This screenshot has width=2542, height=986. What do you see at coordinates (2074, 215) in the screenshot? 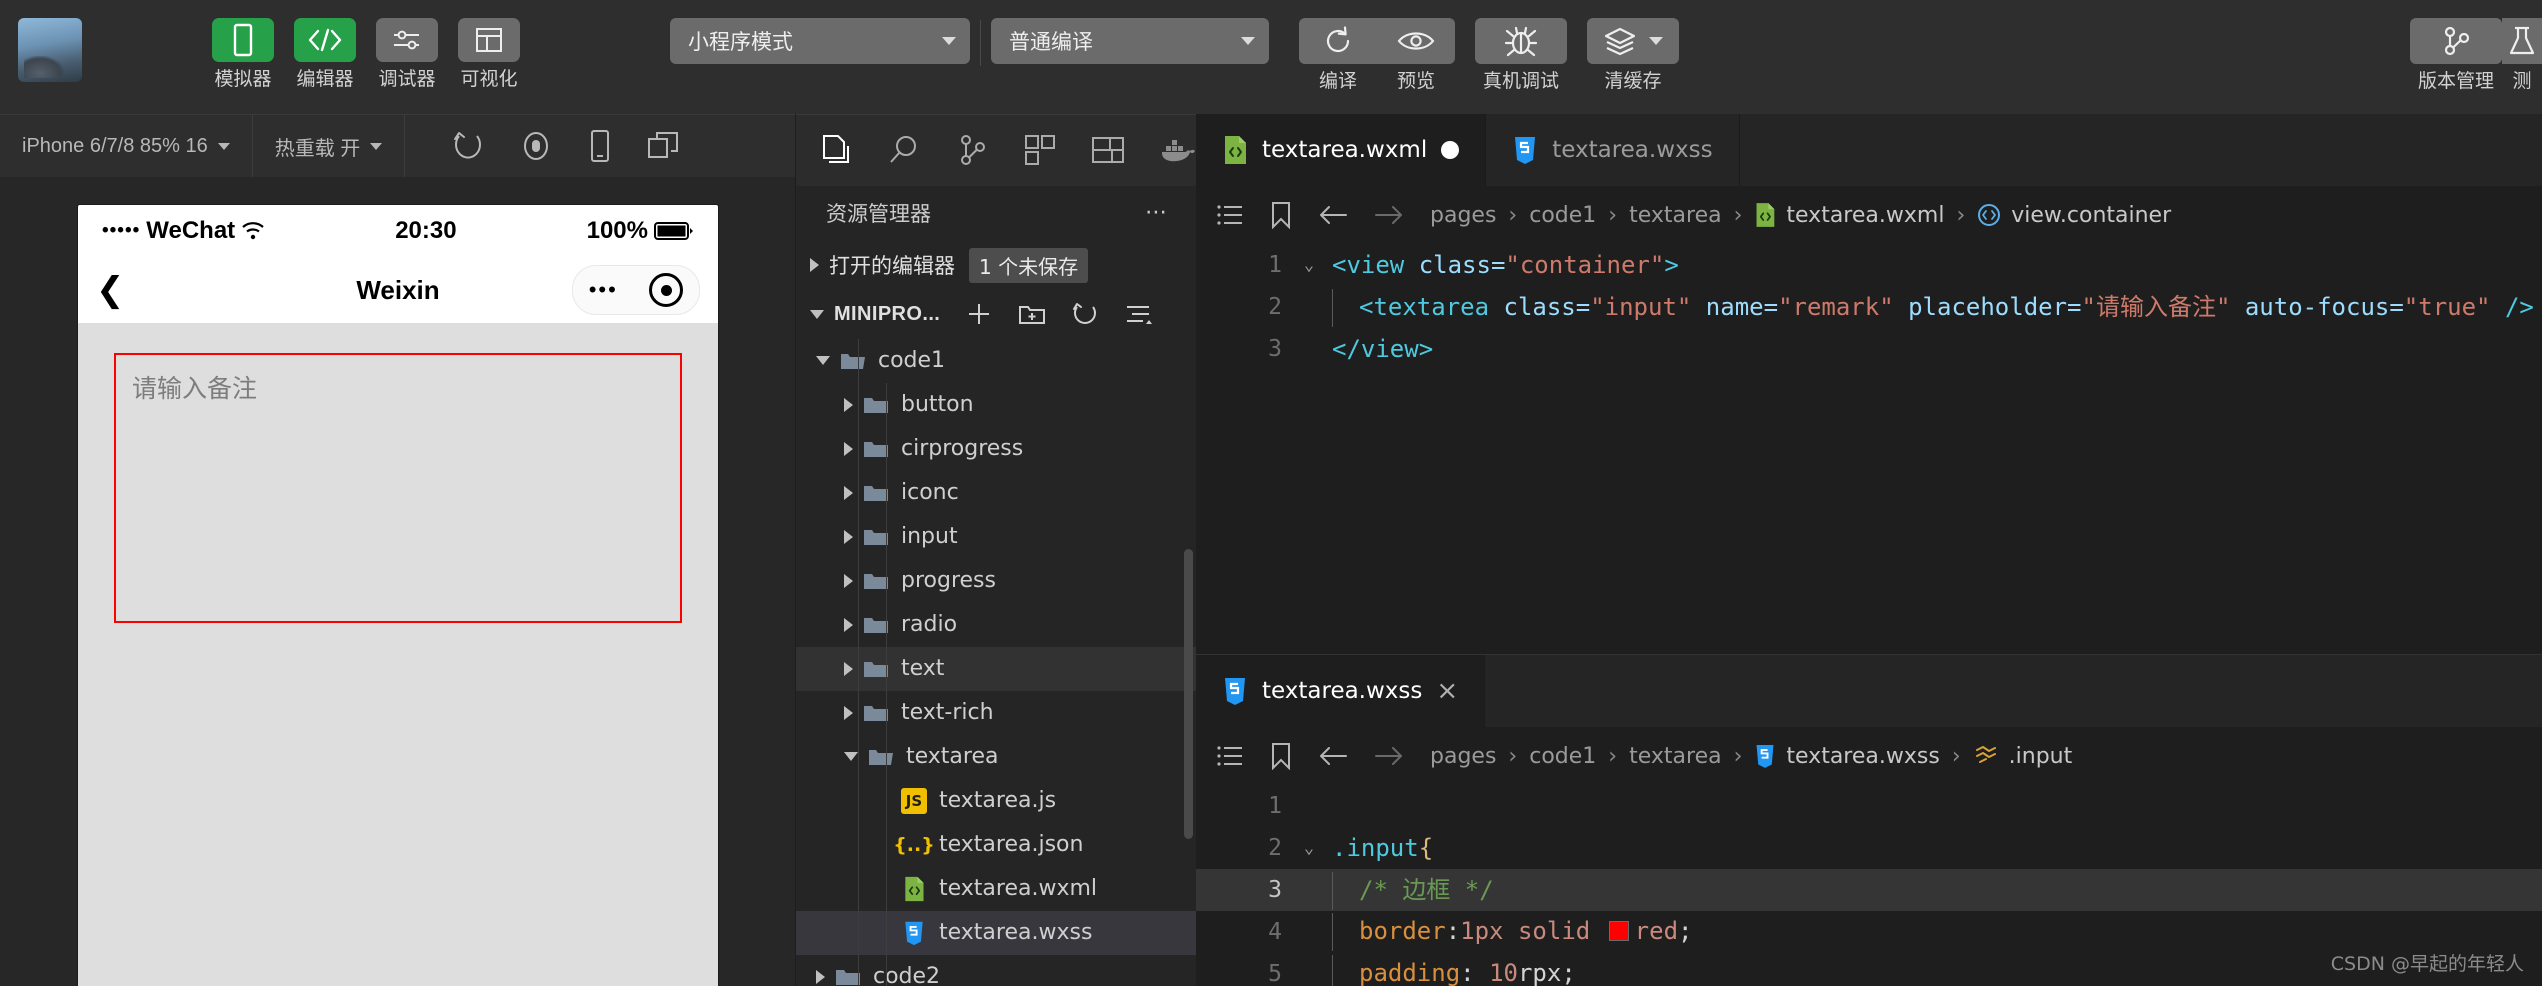
I see `breadcrumb-item-symbol: view.container` at bounding box center [2074, 215].